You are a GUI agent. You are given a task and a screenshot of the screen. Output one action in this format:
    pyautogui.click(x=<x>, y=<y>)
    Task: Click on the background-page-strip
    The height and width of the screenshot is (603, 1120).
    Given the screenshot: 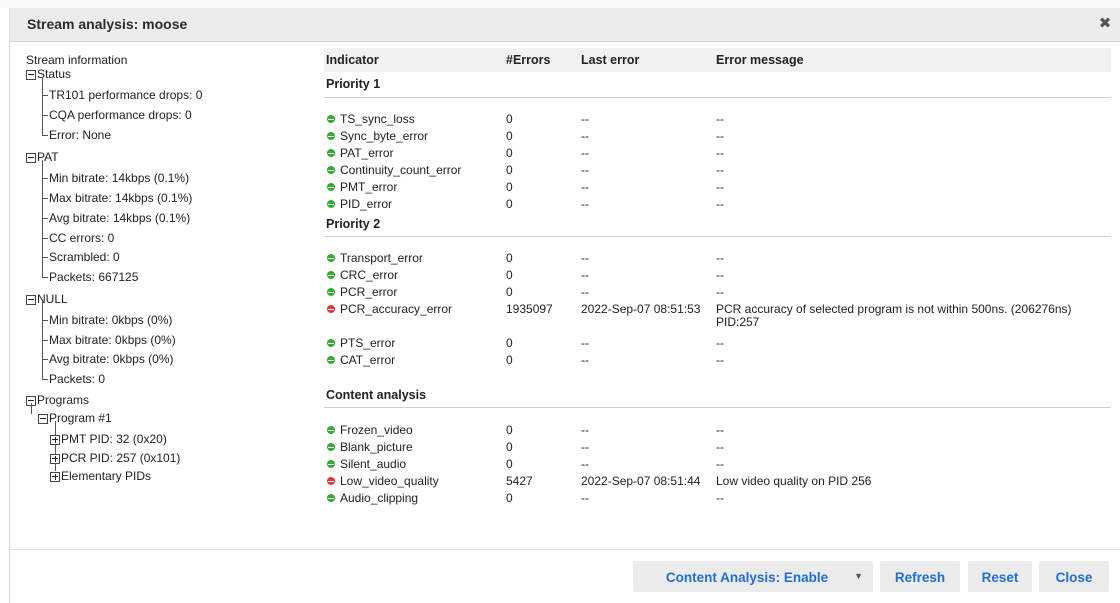 What is the action you would take?
    pyautogui.click(x=560, y=4)
    